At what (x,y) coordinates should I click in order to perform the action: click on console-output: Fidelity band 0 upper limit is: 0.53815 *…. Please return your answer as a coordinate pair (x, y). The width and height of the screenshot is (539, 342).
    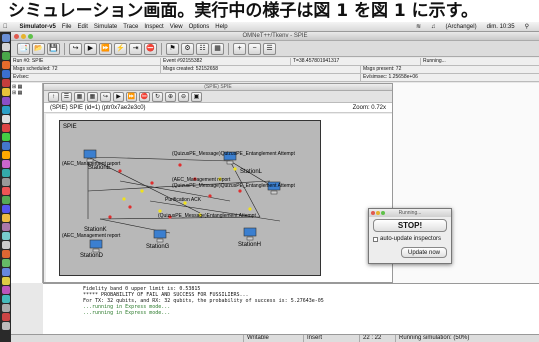
    Looking at the image, I should click on (291, 308).